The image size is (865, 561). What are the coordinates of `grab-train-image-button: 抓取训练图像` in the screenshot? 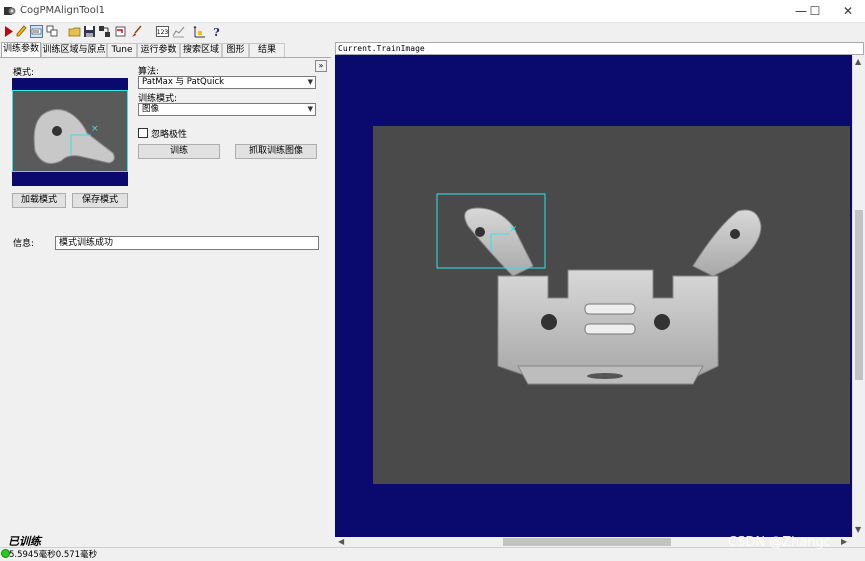 It's located at (276, 151).